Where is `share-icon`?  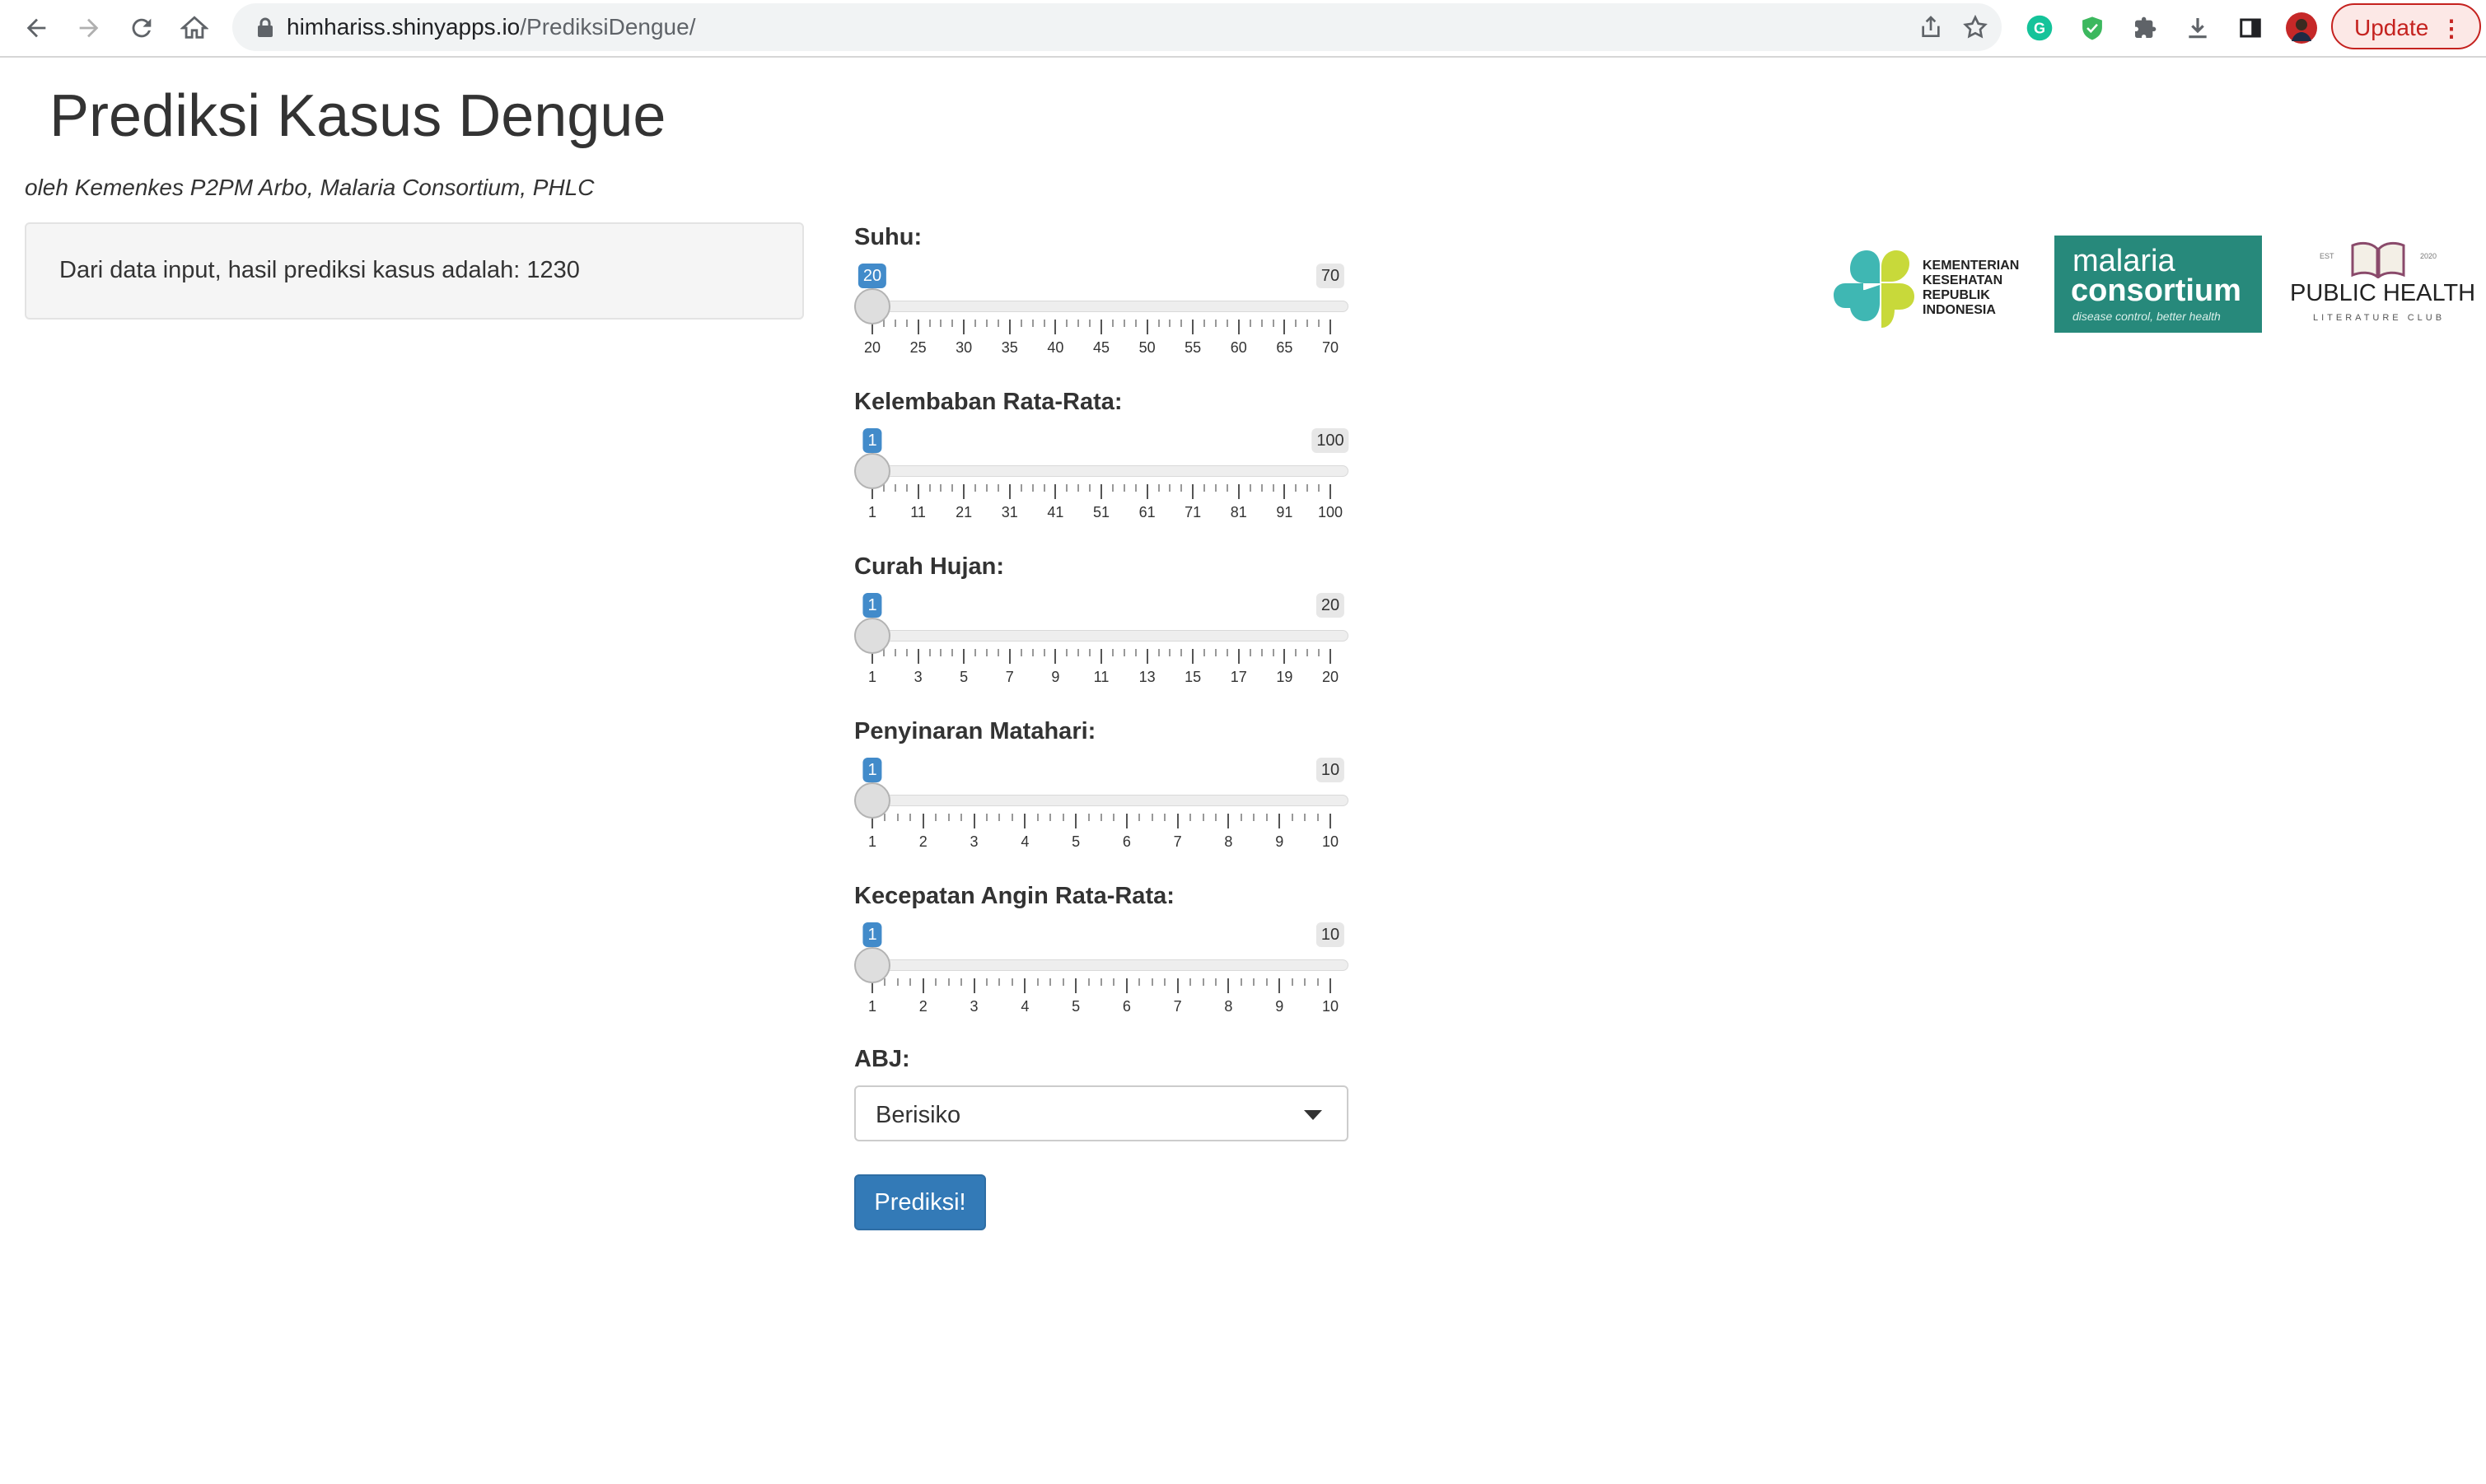
share-icon is located at coordinates (1931, 27).